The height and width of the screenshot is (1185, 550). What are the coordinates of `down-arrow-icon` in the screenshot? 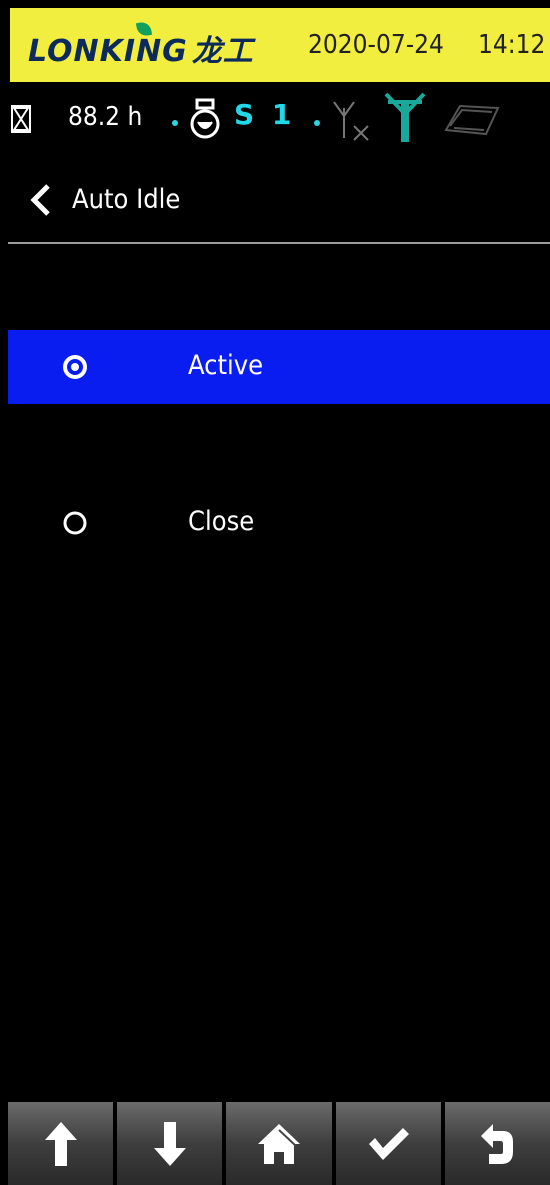 It's located at (169, 1143).